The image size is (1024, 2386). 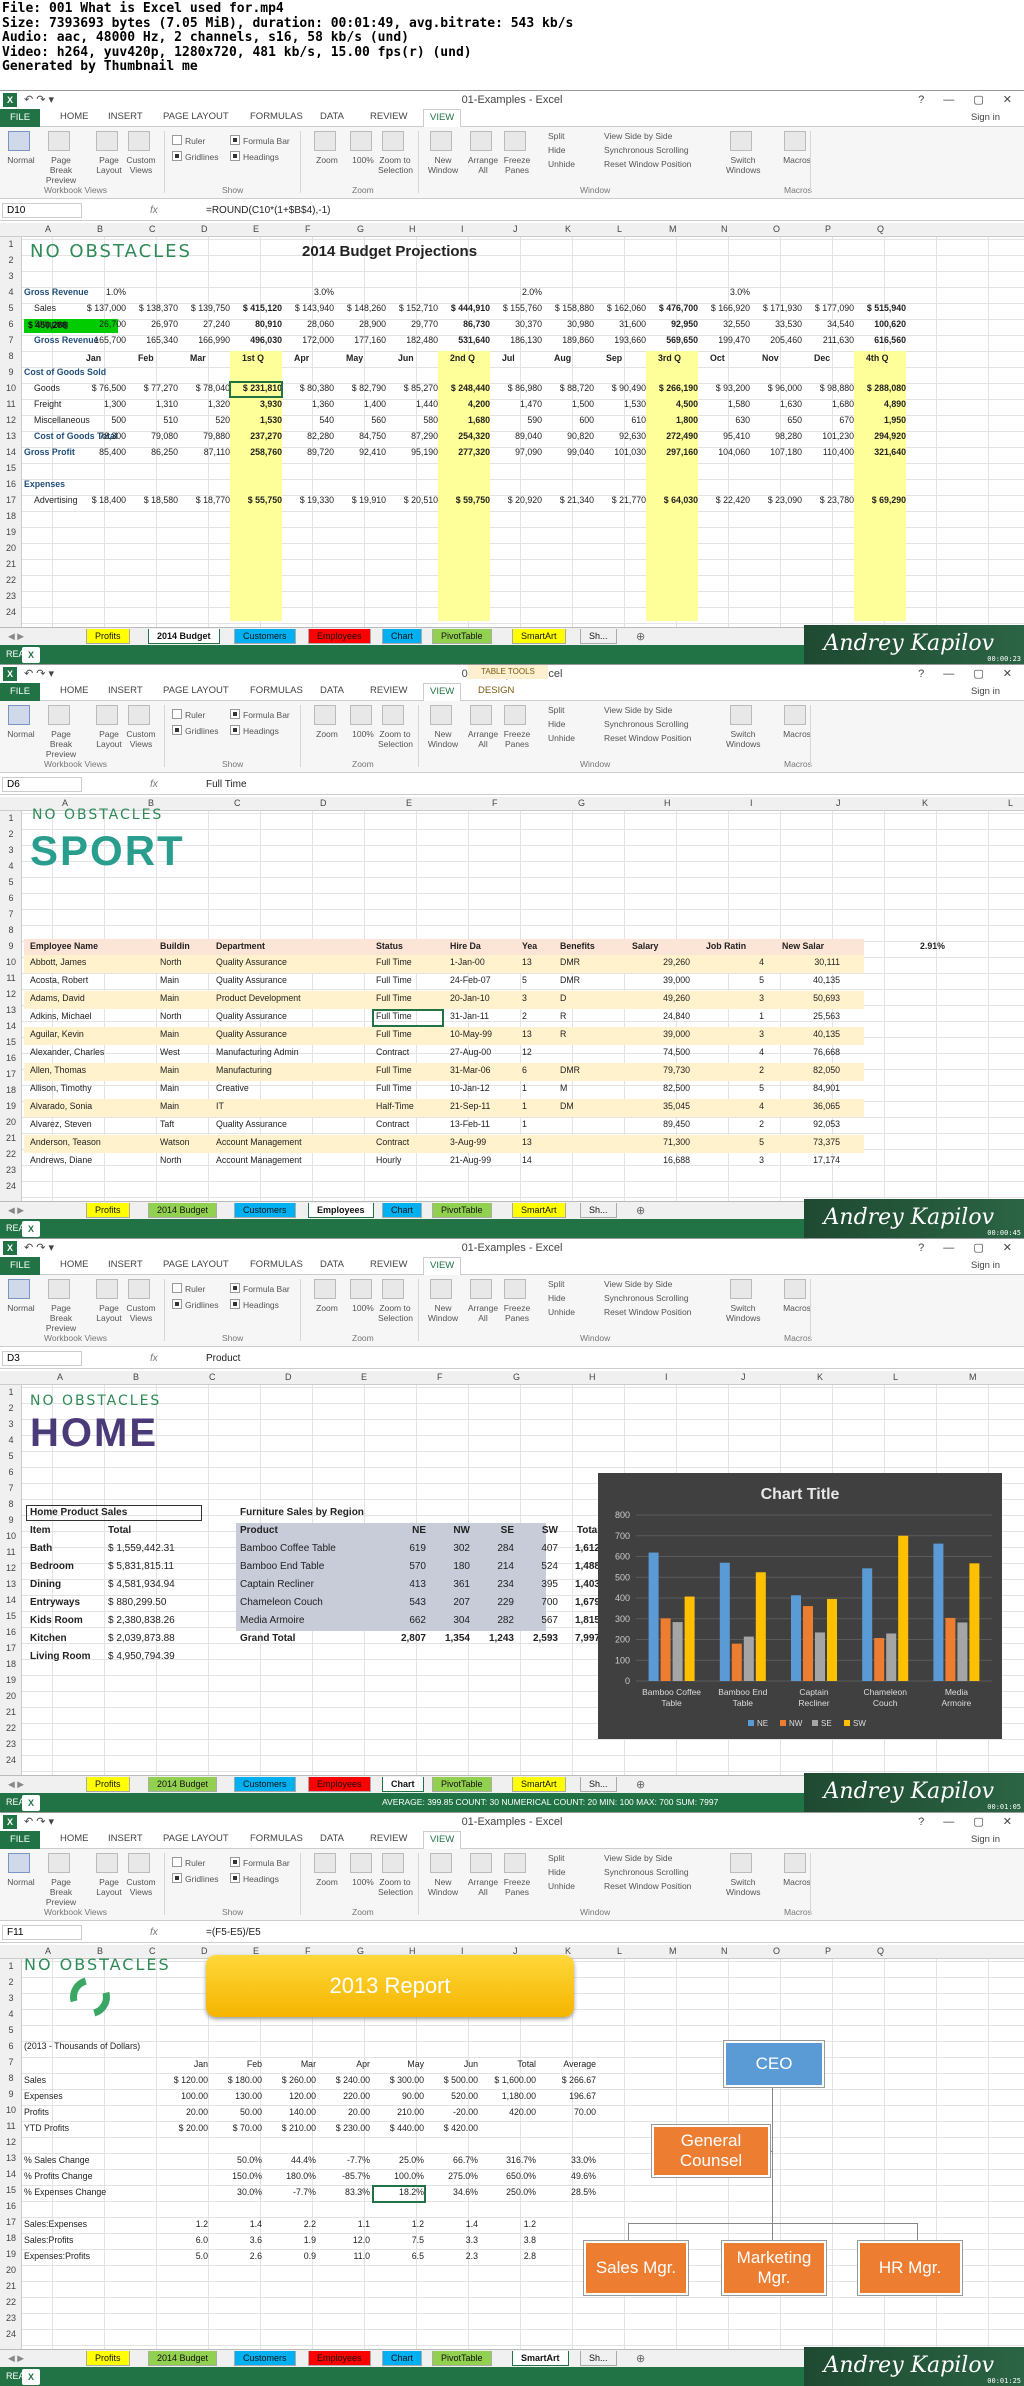 What do you see at coordinates (743, 1313) in the screenshot?
I see `switch-windows-button: Switch Windows` at bounding box center [743, 1313].